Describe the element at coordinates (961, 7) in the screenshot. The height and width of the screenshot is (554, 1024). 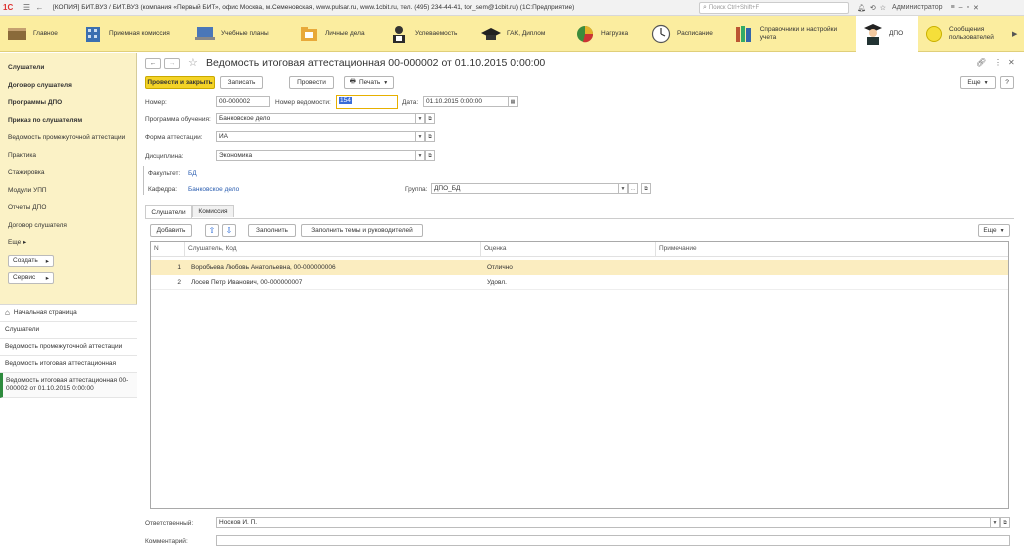
I see `minimize-icon: –` at that location.